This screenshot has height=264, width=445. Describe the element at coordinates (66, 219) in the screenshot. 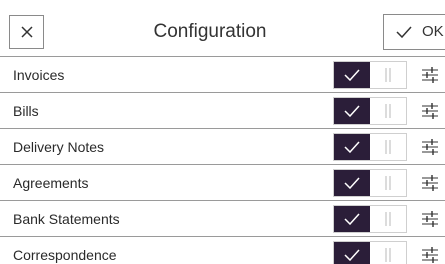

I see `list-item-label: Bank Statements` at that location.